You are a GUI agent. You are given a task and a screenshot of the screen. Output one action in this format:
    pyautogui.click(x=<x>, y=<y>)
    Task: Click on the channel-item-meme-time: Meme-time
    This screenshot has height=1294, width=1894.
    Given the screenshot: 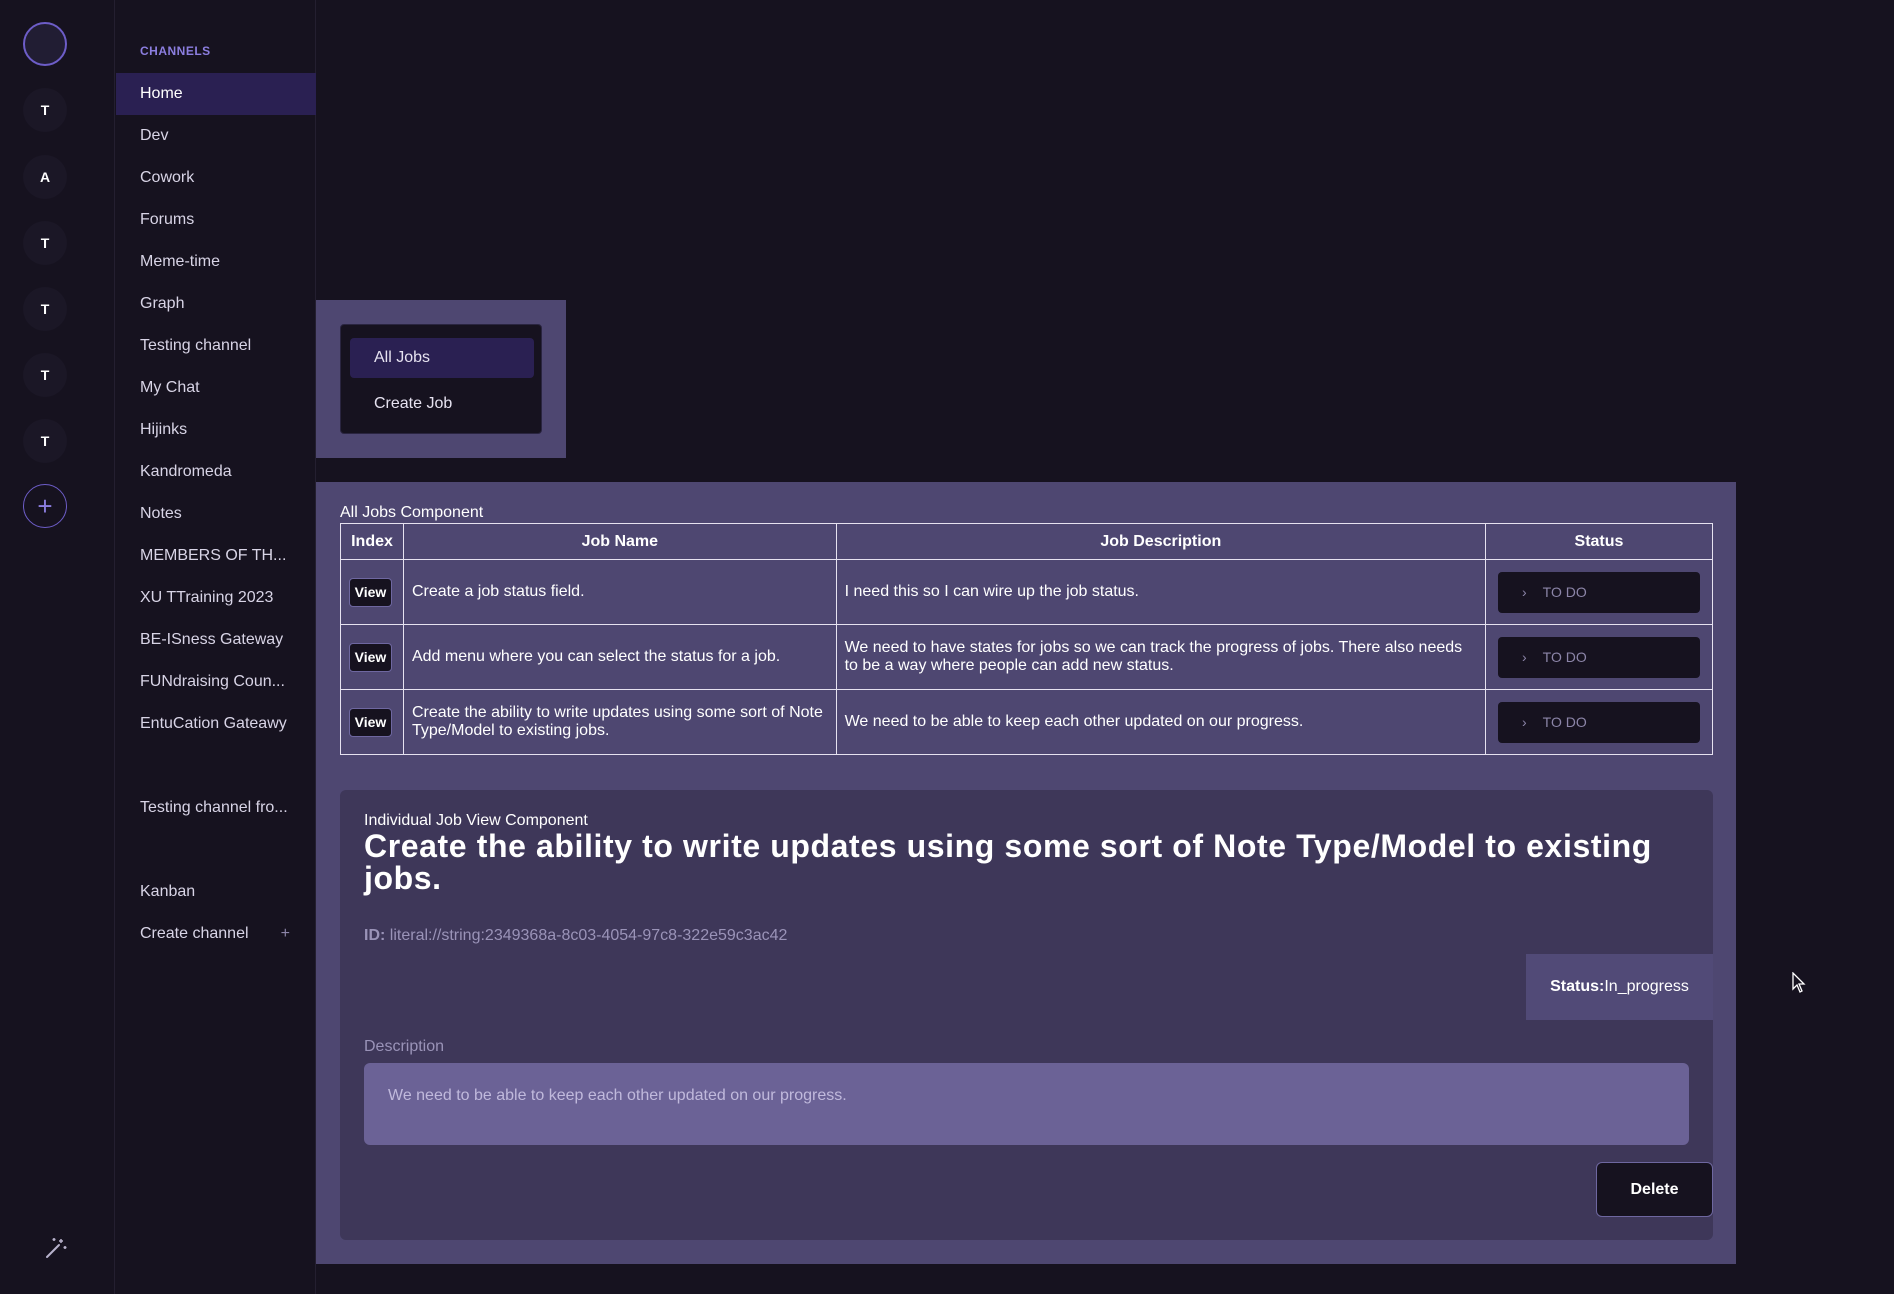 What is the action you would take?
    pyautogui.click(x=216, y=262)
    